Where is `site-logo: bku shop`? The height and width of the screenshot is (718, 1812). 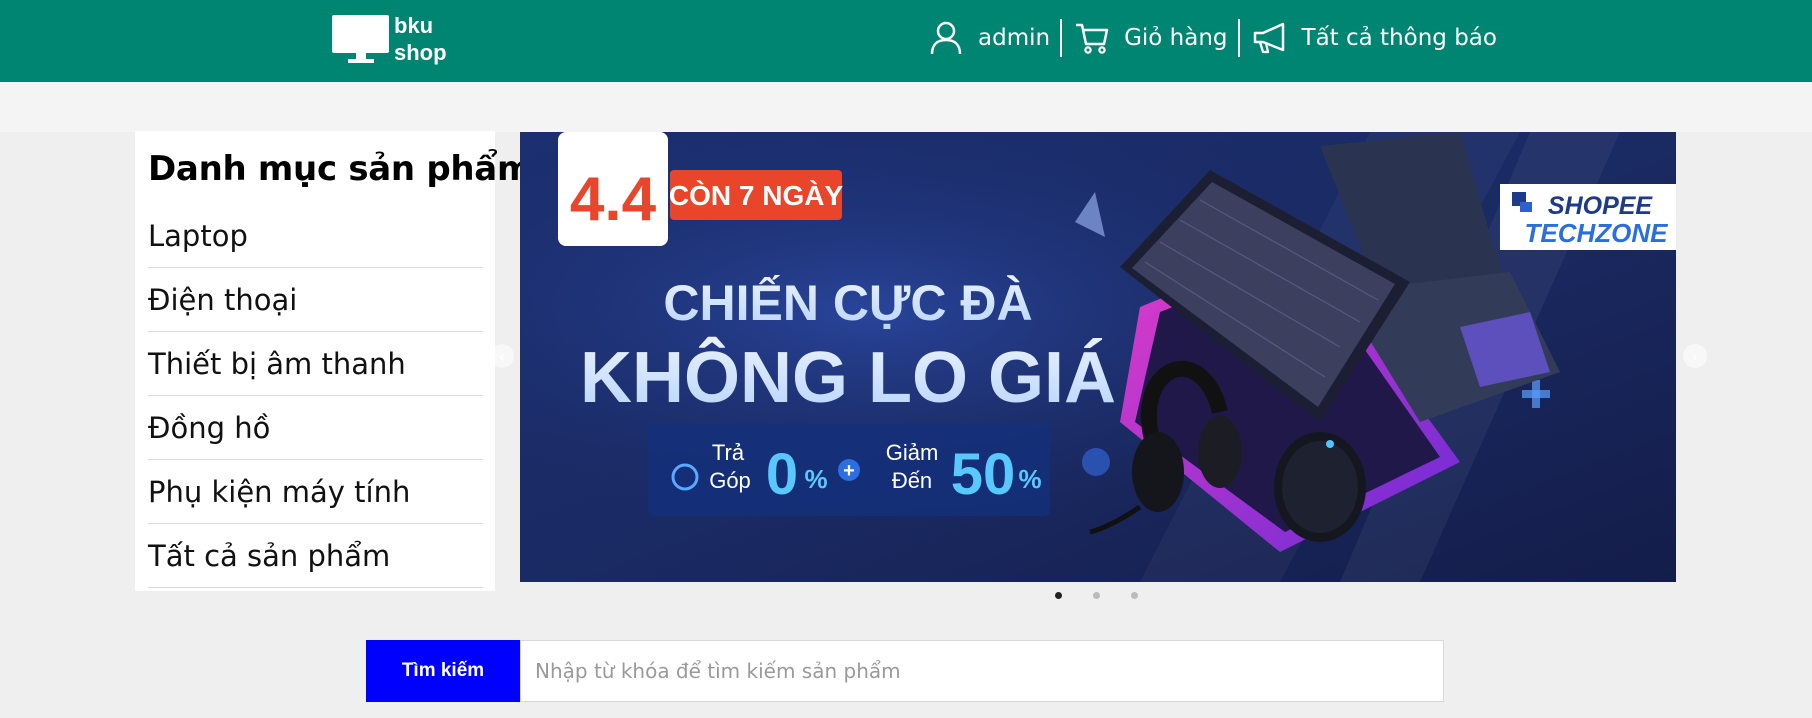
site-logo: bku shop is located at coordinates (388, 41).